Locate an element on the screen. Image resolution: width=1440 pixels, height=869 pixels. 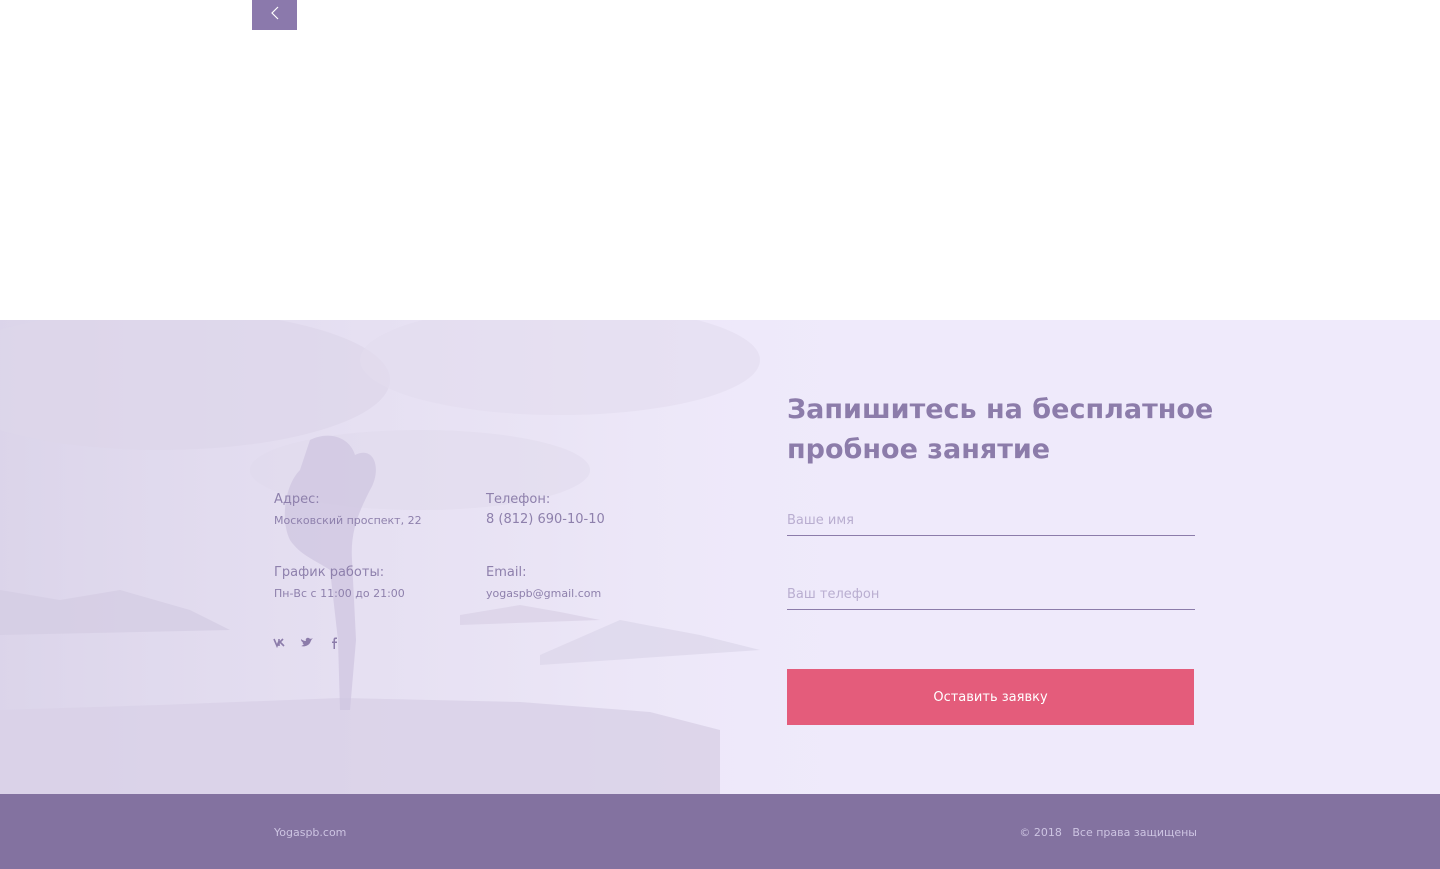
back-button is located at coordinates (274, 15).